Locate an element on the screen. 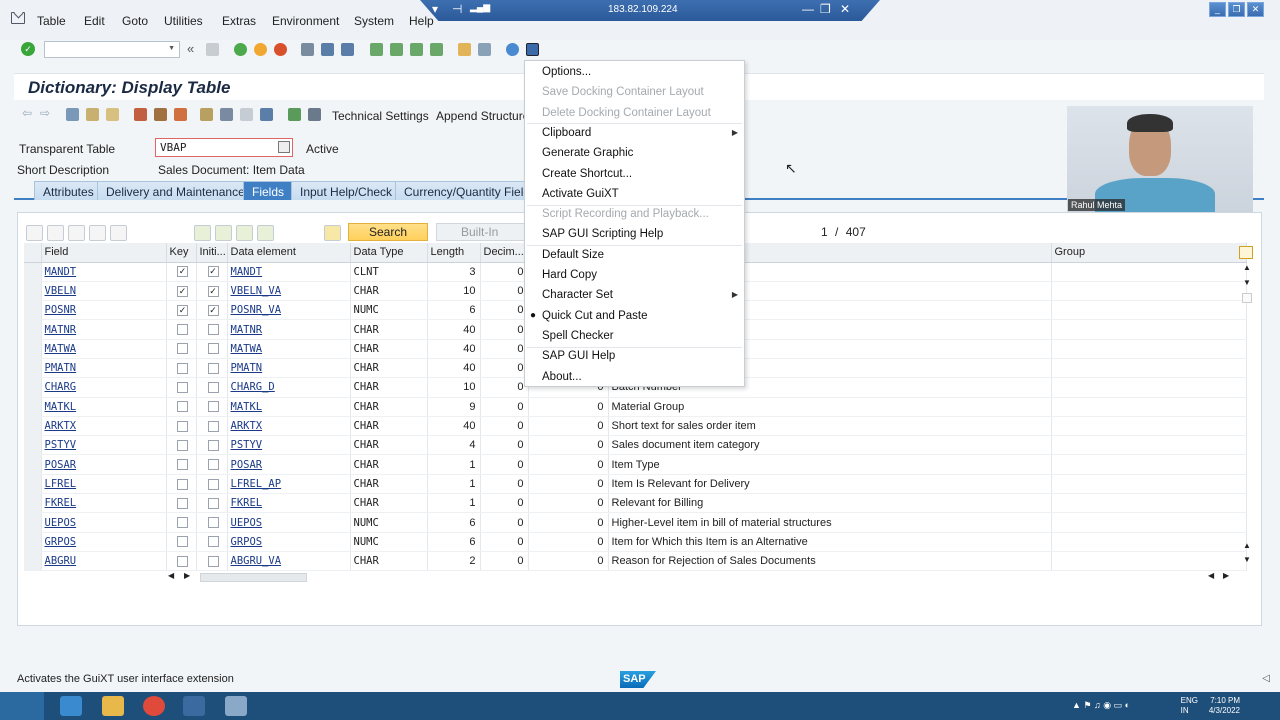 The image size is (1280, 720). field-name: MANDT is located at coordinates (104, 272).